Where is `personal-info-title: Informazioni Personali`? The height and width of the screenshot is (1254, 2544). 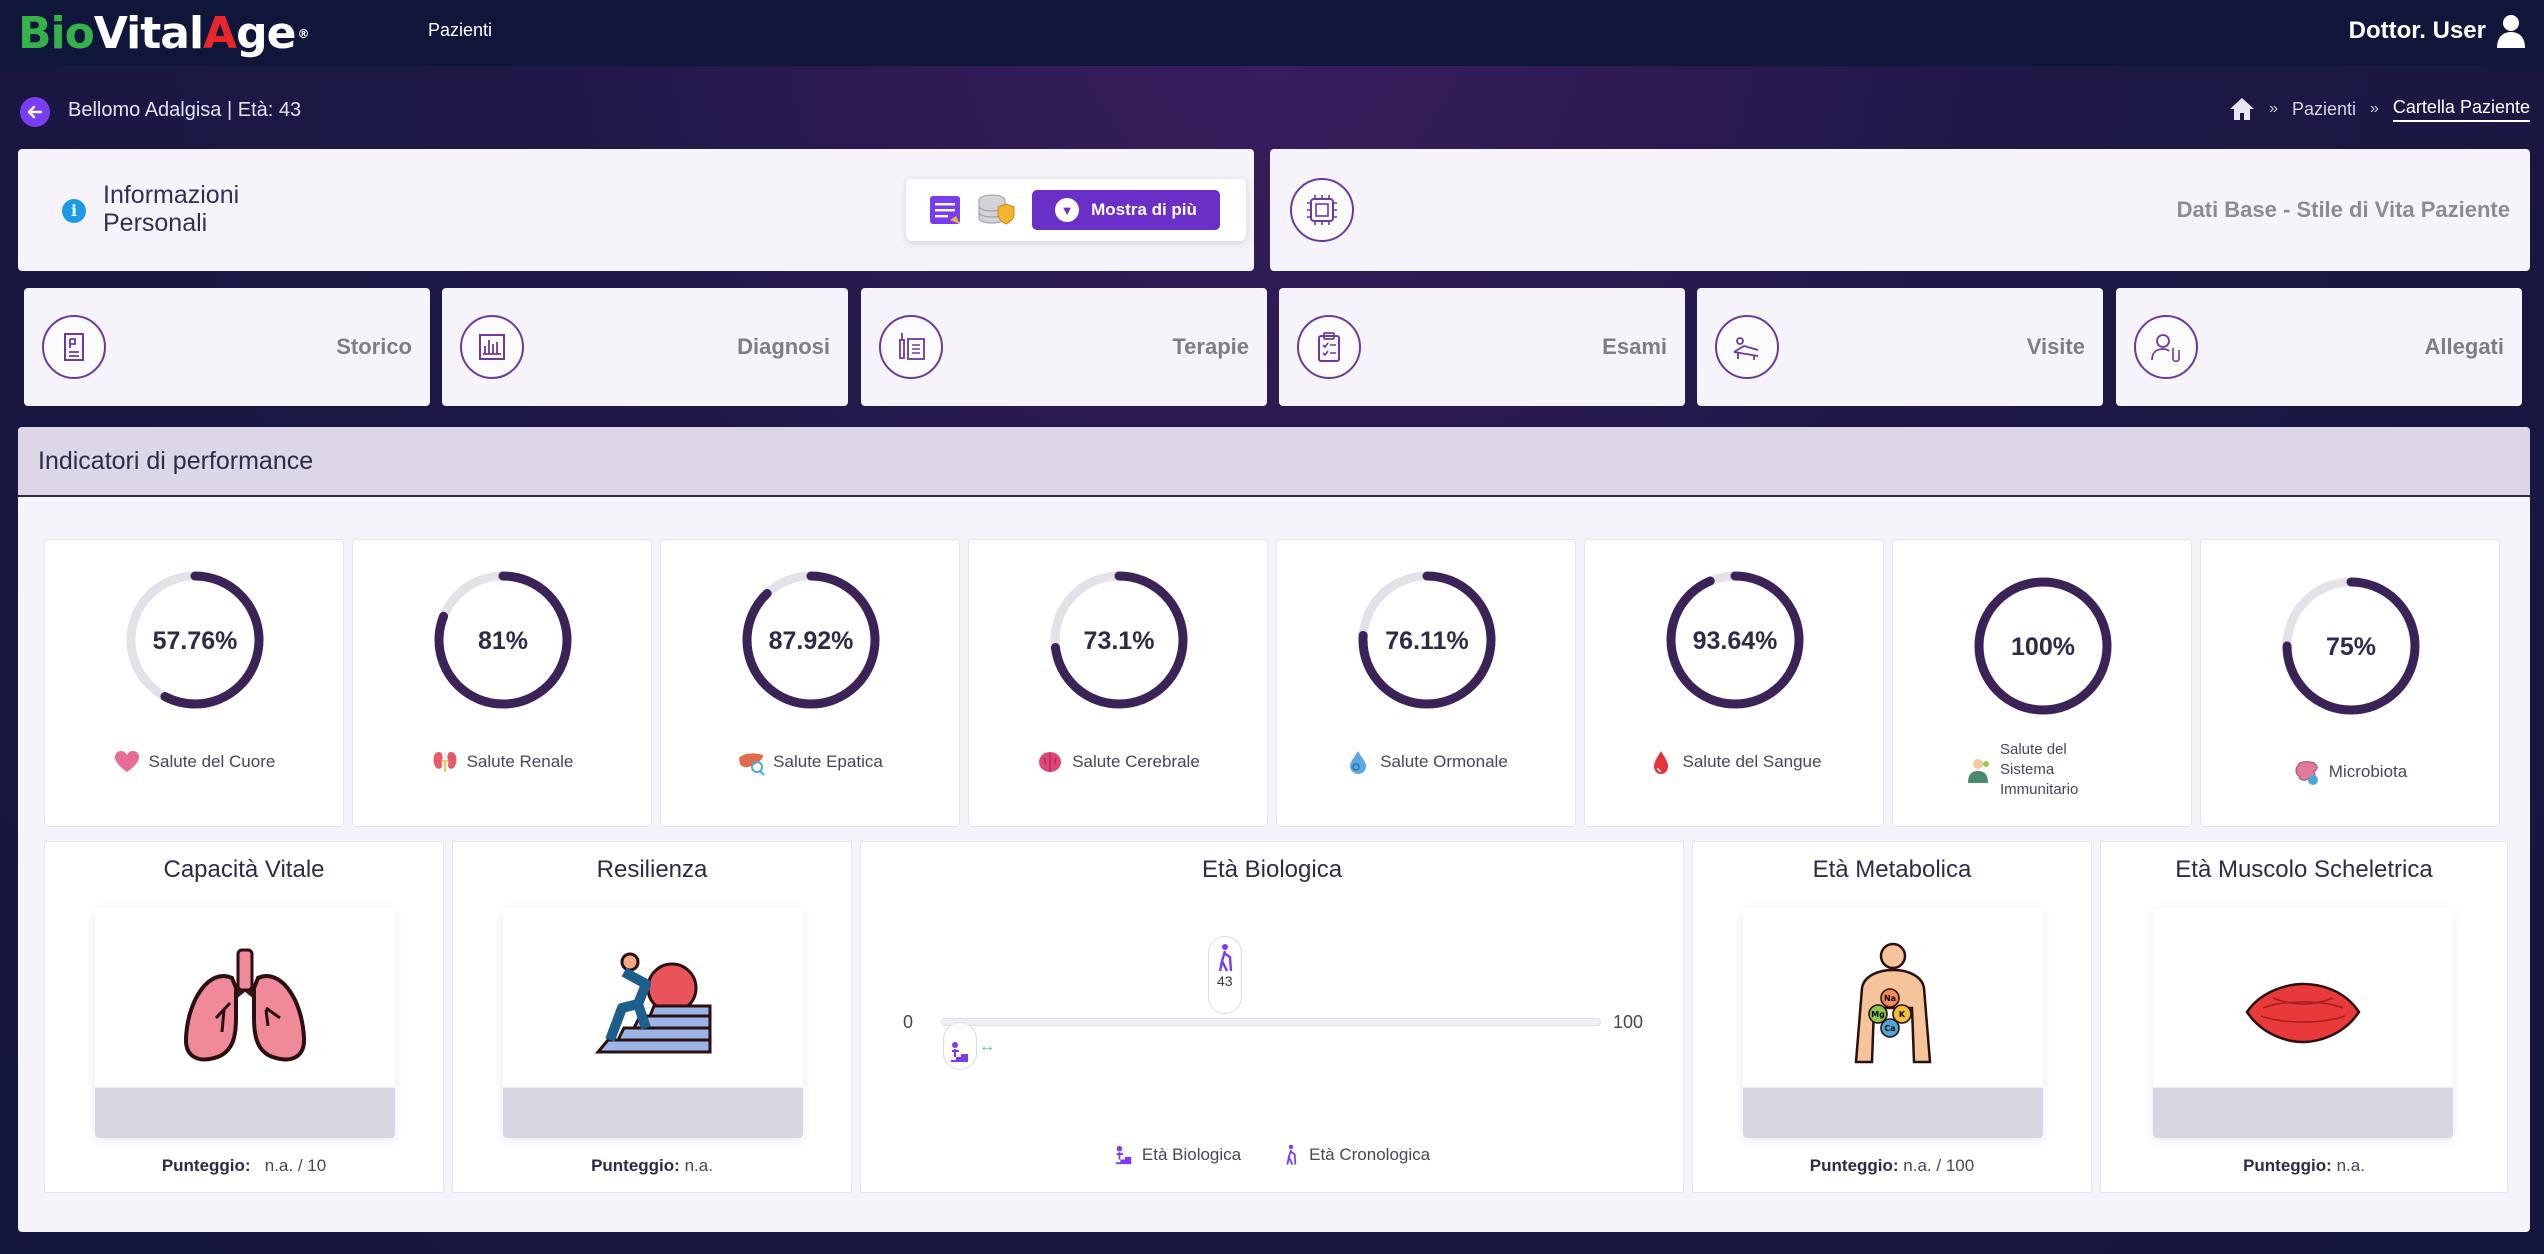
personal-info-title: Informazioni Personali is located at coordinates (171, 209).